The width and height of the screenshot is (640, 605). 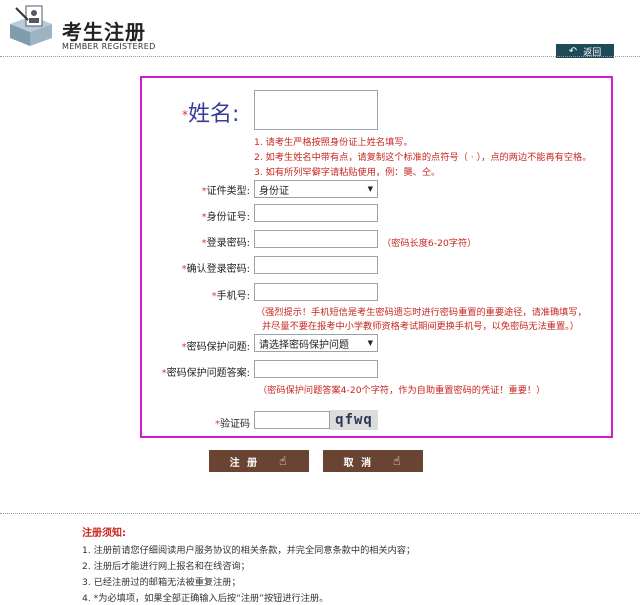 What do you see at coordinates (316, 343) in the screenshot?
I see `security-question-select: 请选择密码保护问题 ▼` at bounding box center [316, 343].